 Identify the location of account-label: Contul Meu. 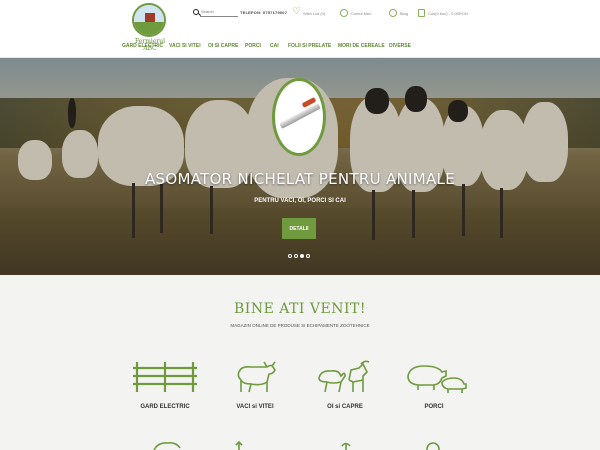
(361, 13).